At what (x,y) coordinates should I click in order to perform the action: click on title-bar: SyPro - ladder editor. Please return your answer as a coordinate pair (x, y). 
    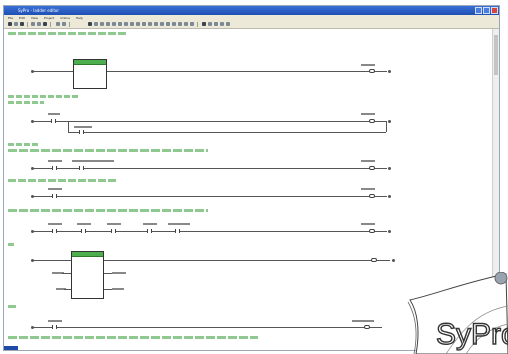
    Looking at the image, I should click on (251, 10).